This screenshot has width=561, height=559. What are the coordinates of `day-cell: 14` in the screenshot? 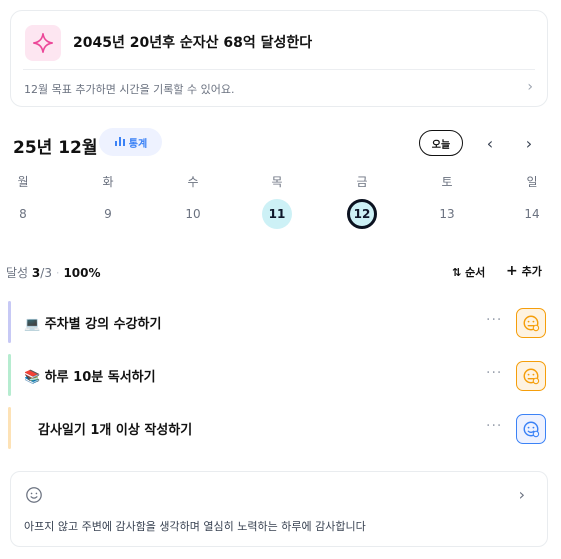 It's located at (532, 214).